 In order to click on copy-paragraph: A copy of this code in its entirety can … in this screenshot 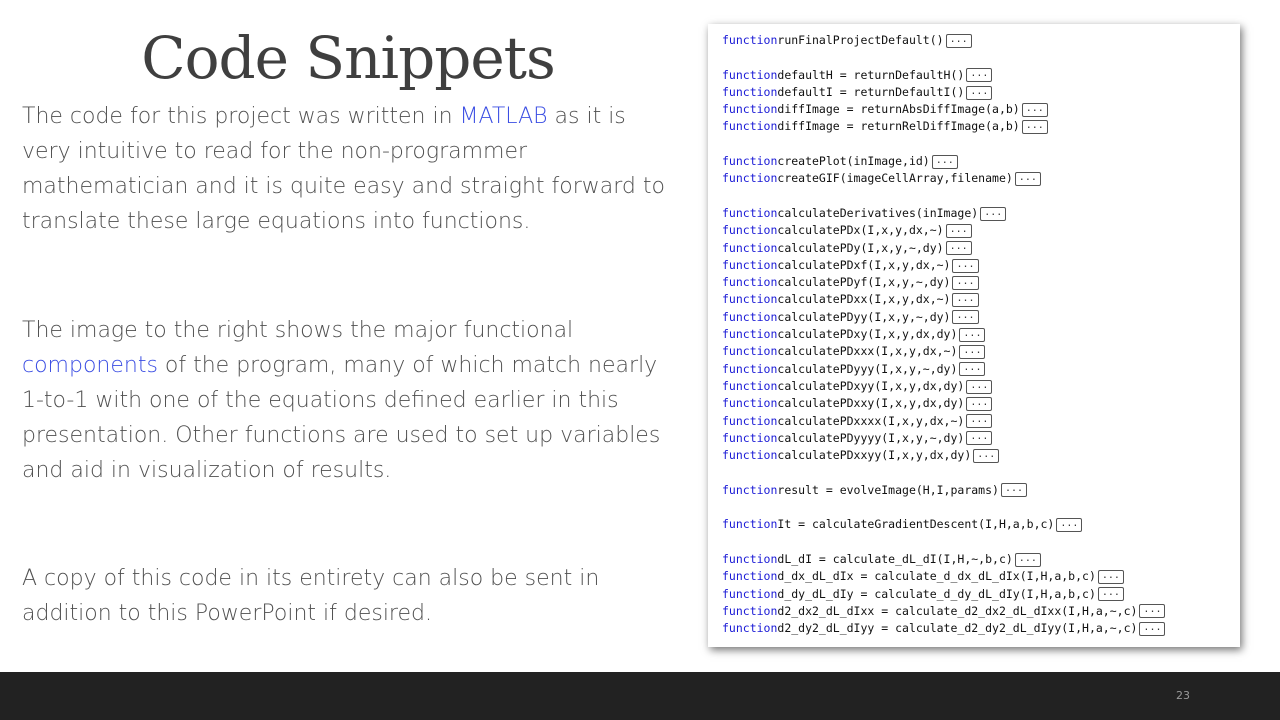, I will do `click(311, 596)`.